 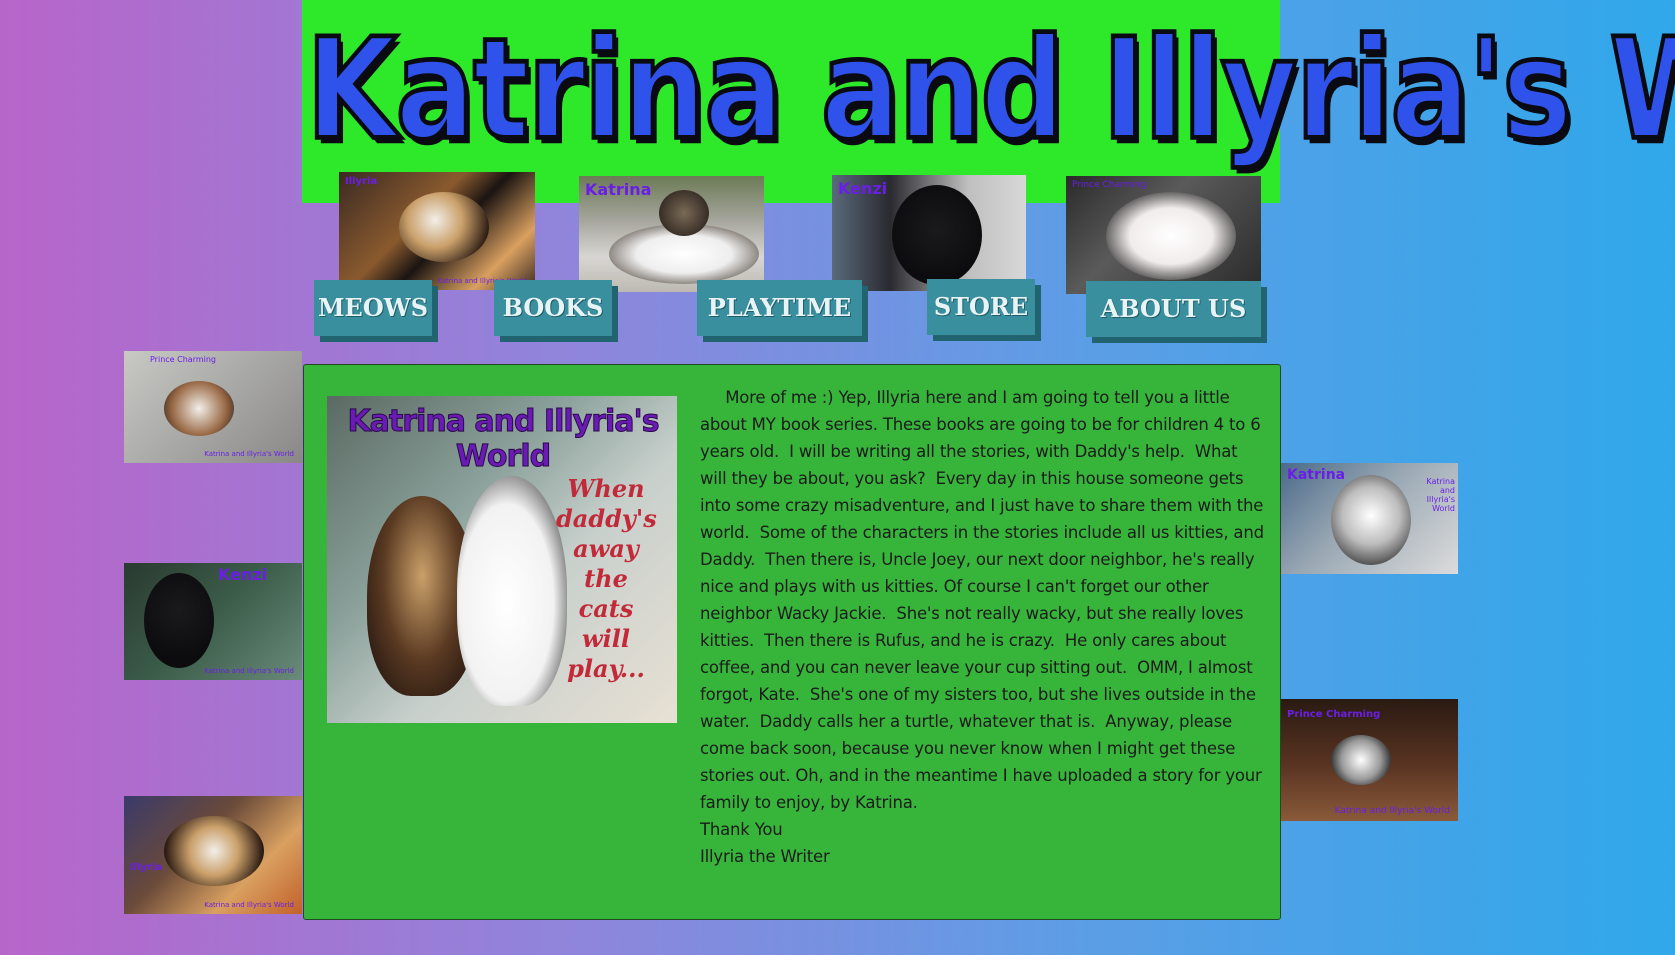 I want to click on about-closing: Thank You, so click(x=741, y=829).